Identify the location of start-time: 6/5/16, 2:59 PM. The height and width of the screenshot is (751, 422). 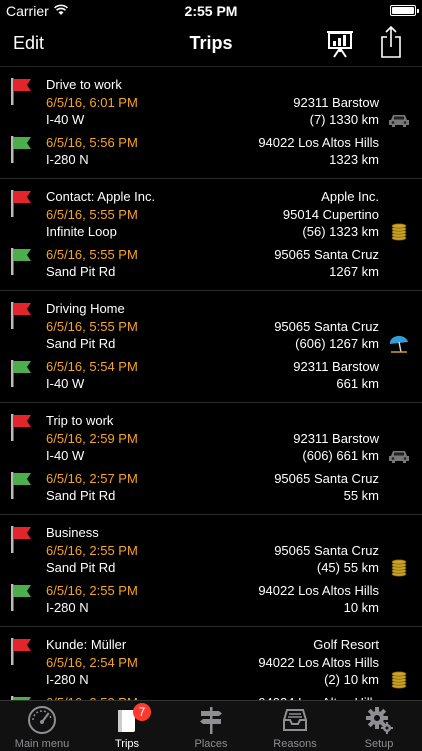
(92, 438).